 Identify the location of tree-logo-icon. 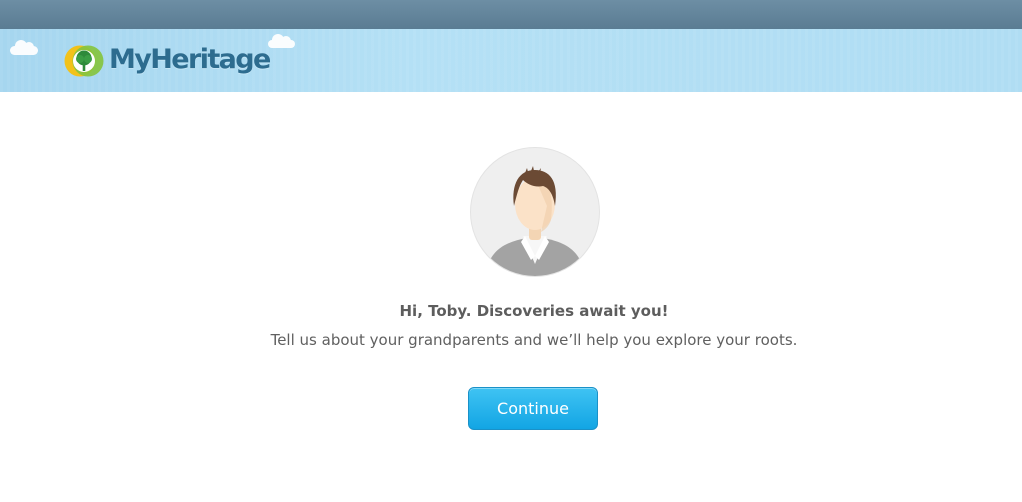
(84, 61).